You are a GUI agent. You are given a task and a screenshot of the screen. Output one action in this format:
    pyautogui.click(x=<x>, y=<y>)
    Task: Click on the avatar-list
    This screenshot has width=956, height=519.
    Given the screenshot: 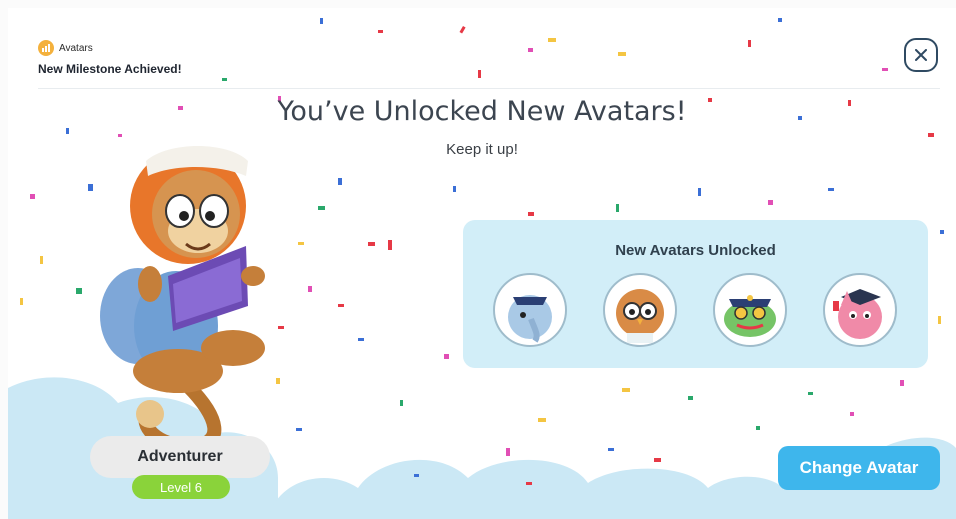 What is the action you would take?
    pyautogui.click(x=695, y=310)
    